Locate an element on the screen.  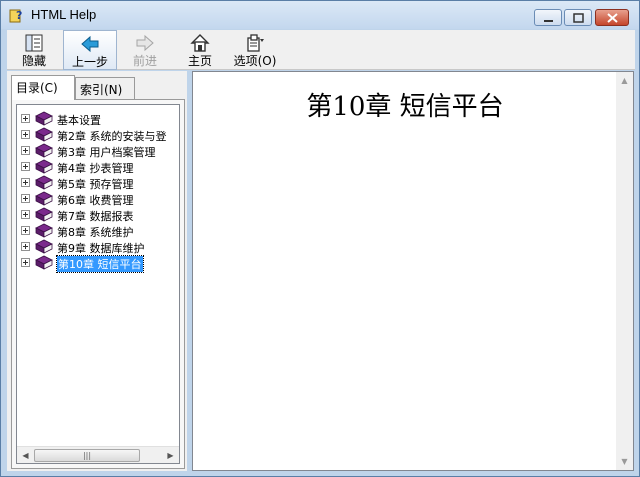
help-book-question-icon: ? is located at coordinates (15, 16).